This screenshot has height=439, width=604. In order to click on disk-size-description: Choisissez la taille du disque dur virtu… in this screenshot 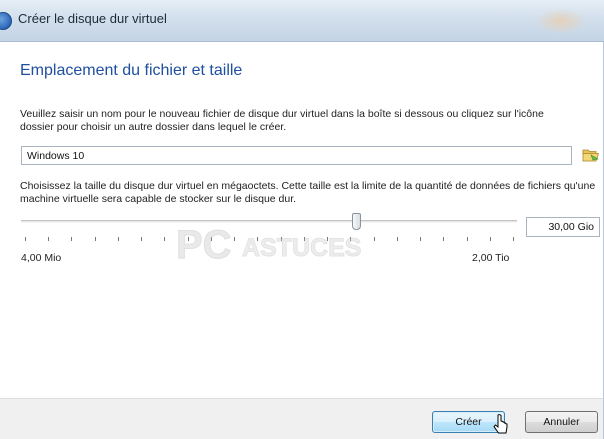, I will do `click(308, 192)`.